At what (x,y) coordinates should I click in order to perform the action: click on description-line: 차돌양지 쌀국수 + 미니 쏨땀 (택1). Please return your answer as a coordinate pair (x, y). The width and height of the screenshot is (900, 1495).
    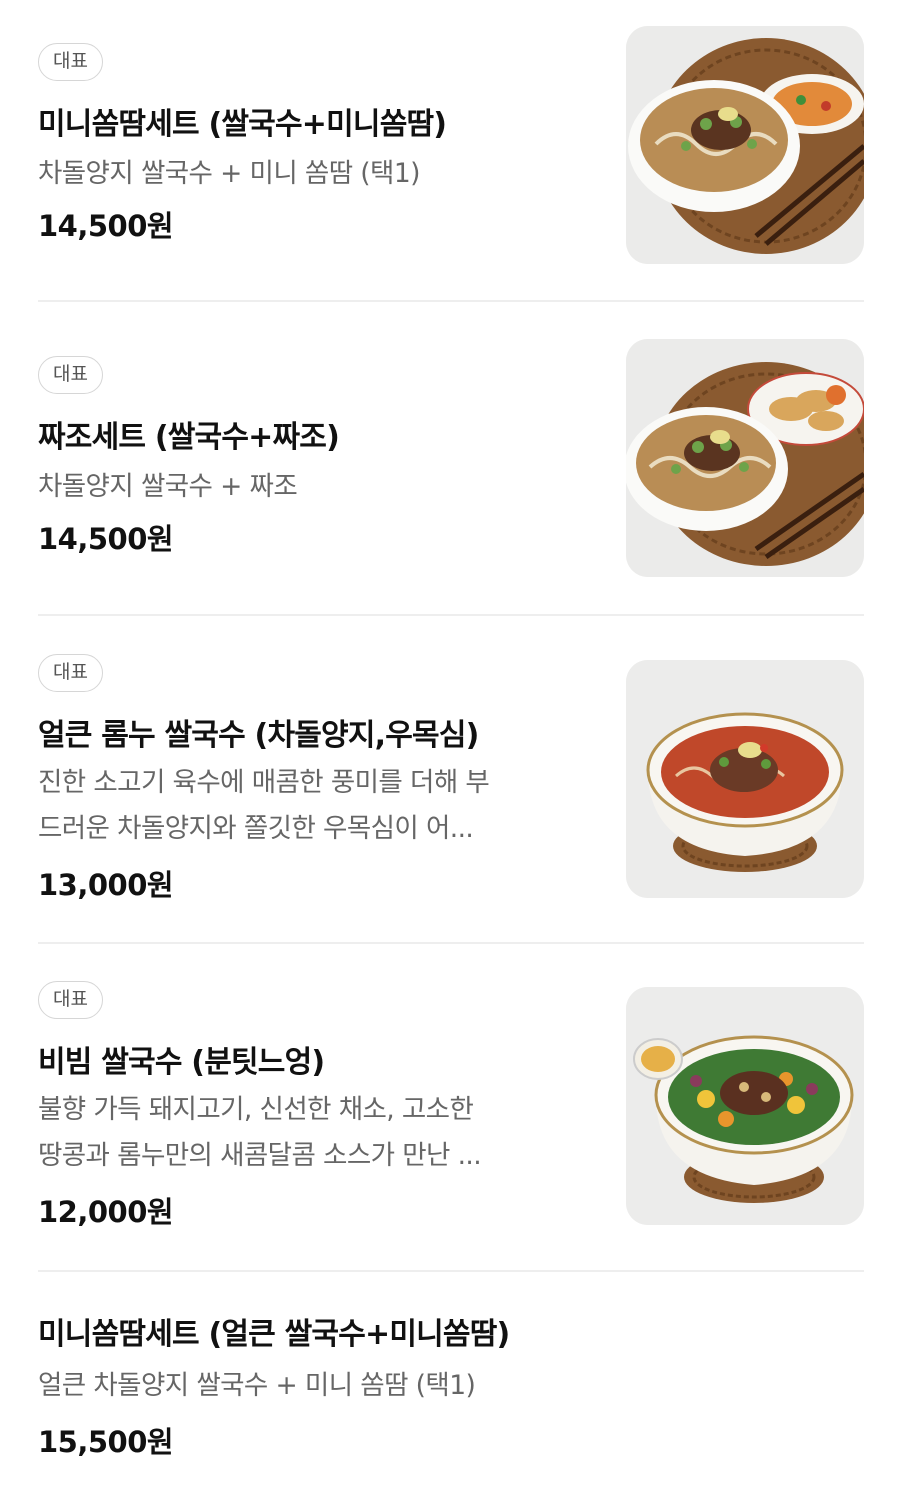
    Looking at the image, I should click on (229, 173).